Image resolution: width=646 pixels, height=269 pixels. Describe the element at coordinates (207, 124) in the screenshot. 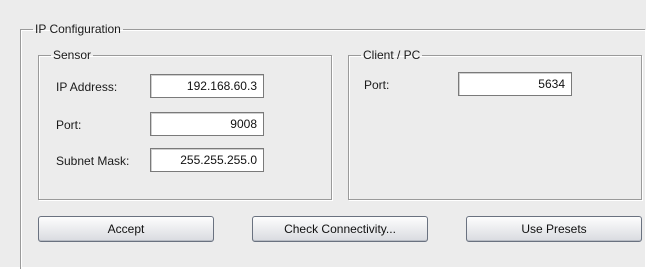

I see `sensor-port-field: 9008` at that location.